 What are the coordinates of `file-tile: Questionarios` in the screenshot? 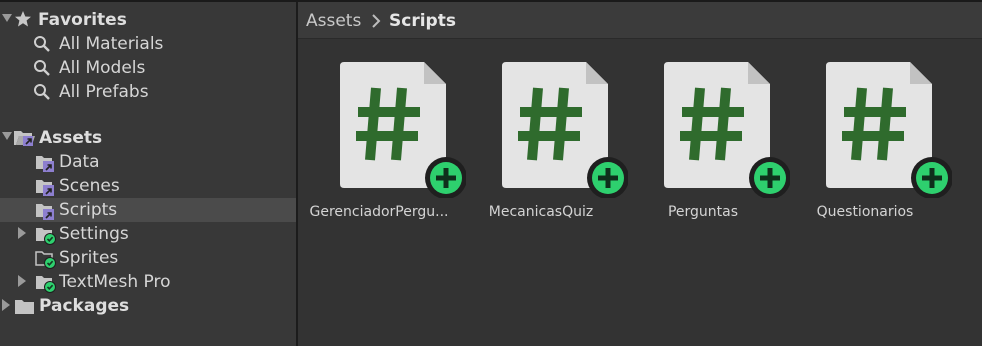 It's located at (868, 145).